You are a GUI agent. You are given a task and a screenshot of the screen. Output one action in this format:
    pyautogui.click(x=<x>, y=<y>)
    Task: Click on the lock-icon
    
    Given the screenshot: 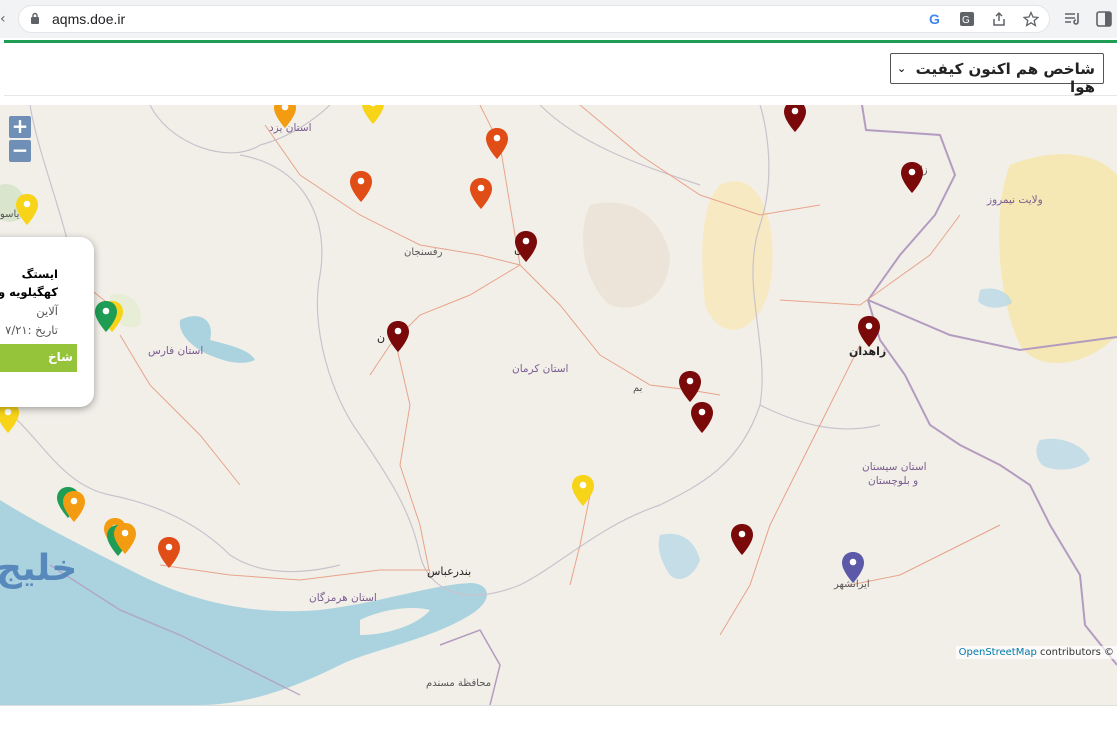 What is the action you would take?
    pyautogui.click(x=35, y=18)
    